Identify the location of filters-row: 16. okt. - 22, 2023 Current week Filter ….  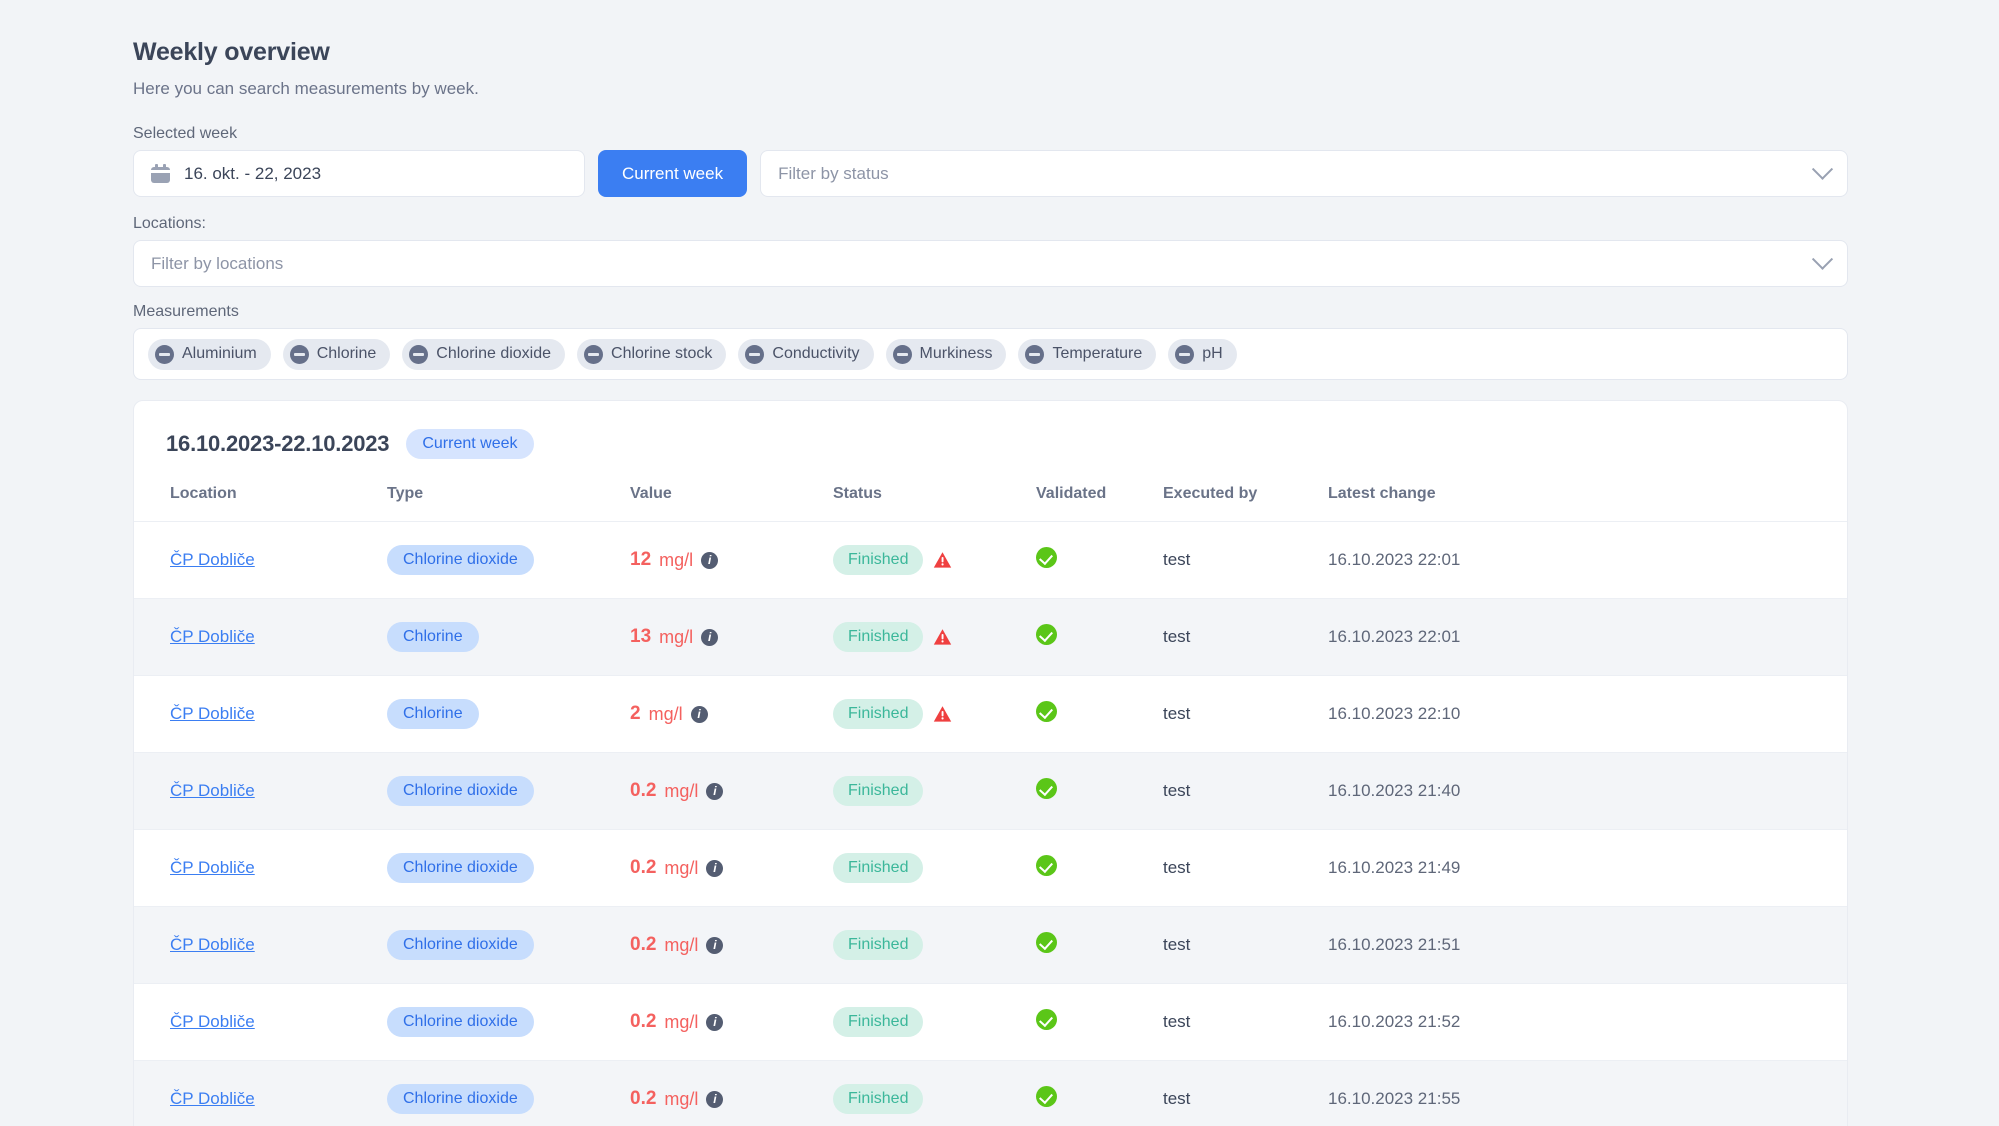
(990, 173).